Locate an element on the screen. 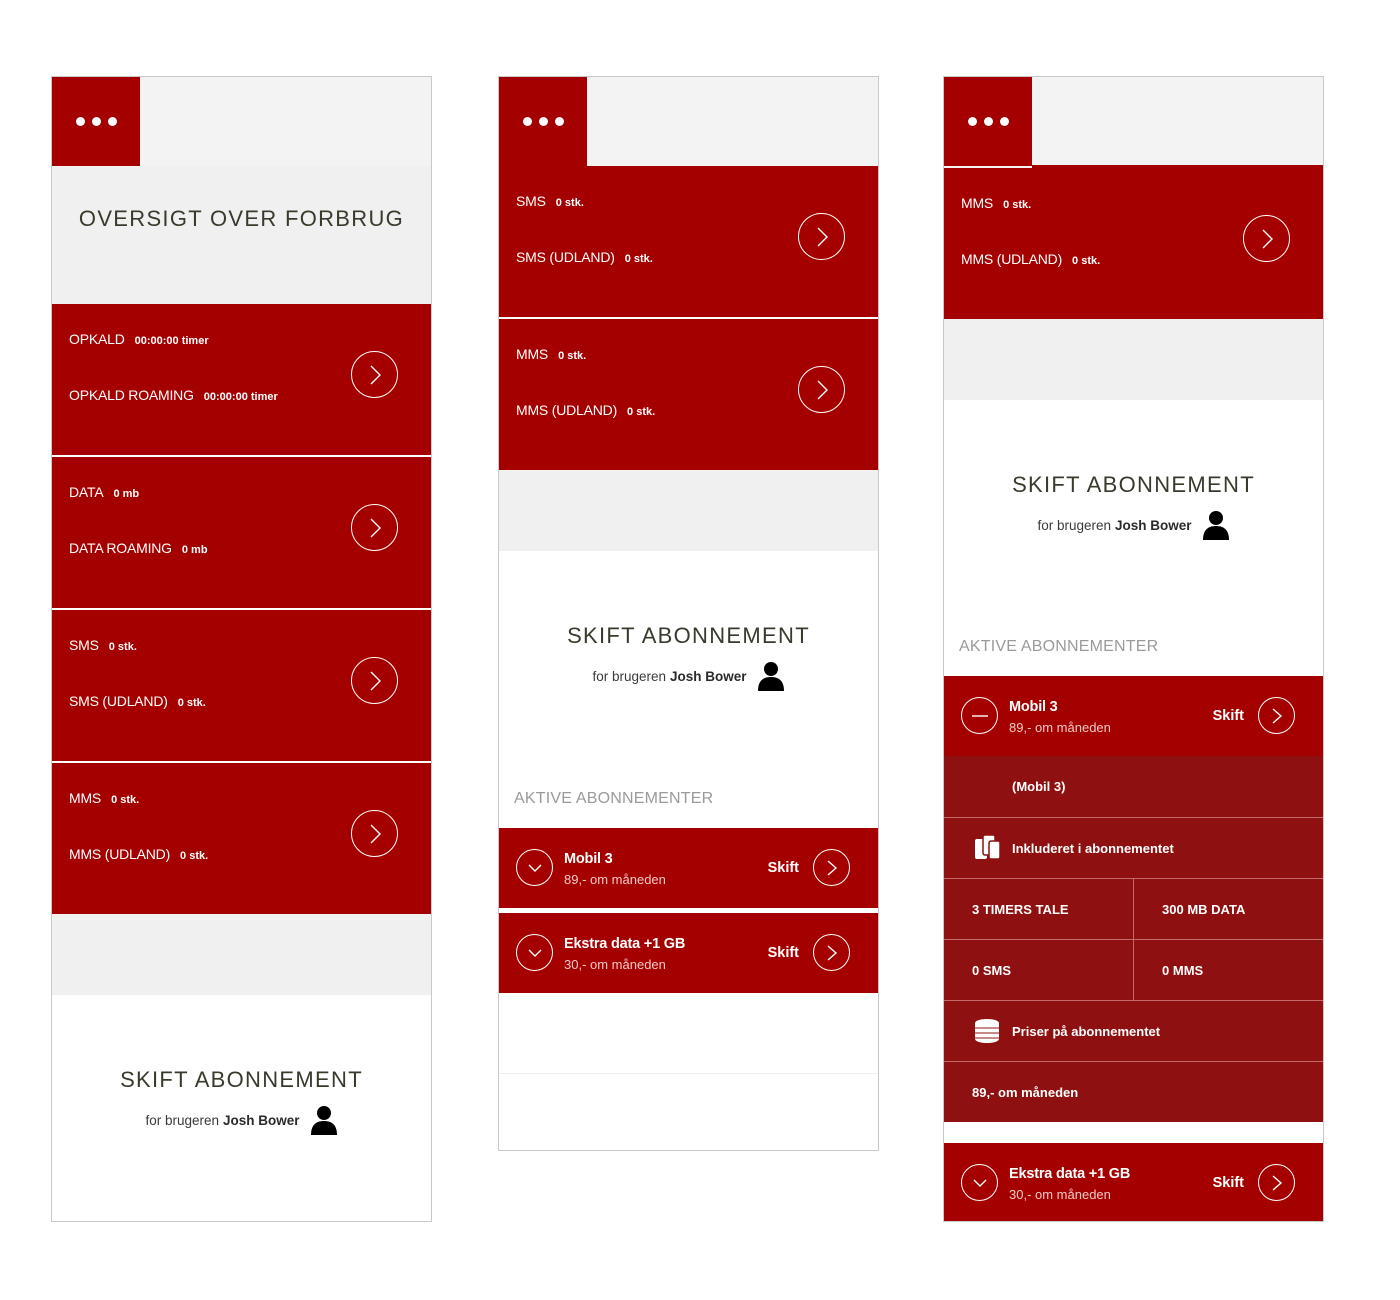  usage-label: MMS (UDLAND) is located at coordinates (567, 410).